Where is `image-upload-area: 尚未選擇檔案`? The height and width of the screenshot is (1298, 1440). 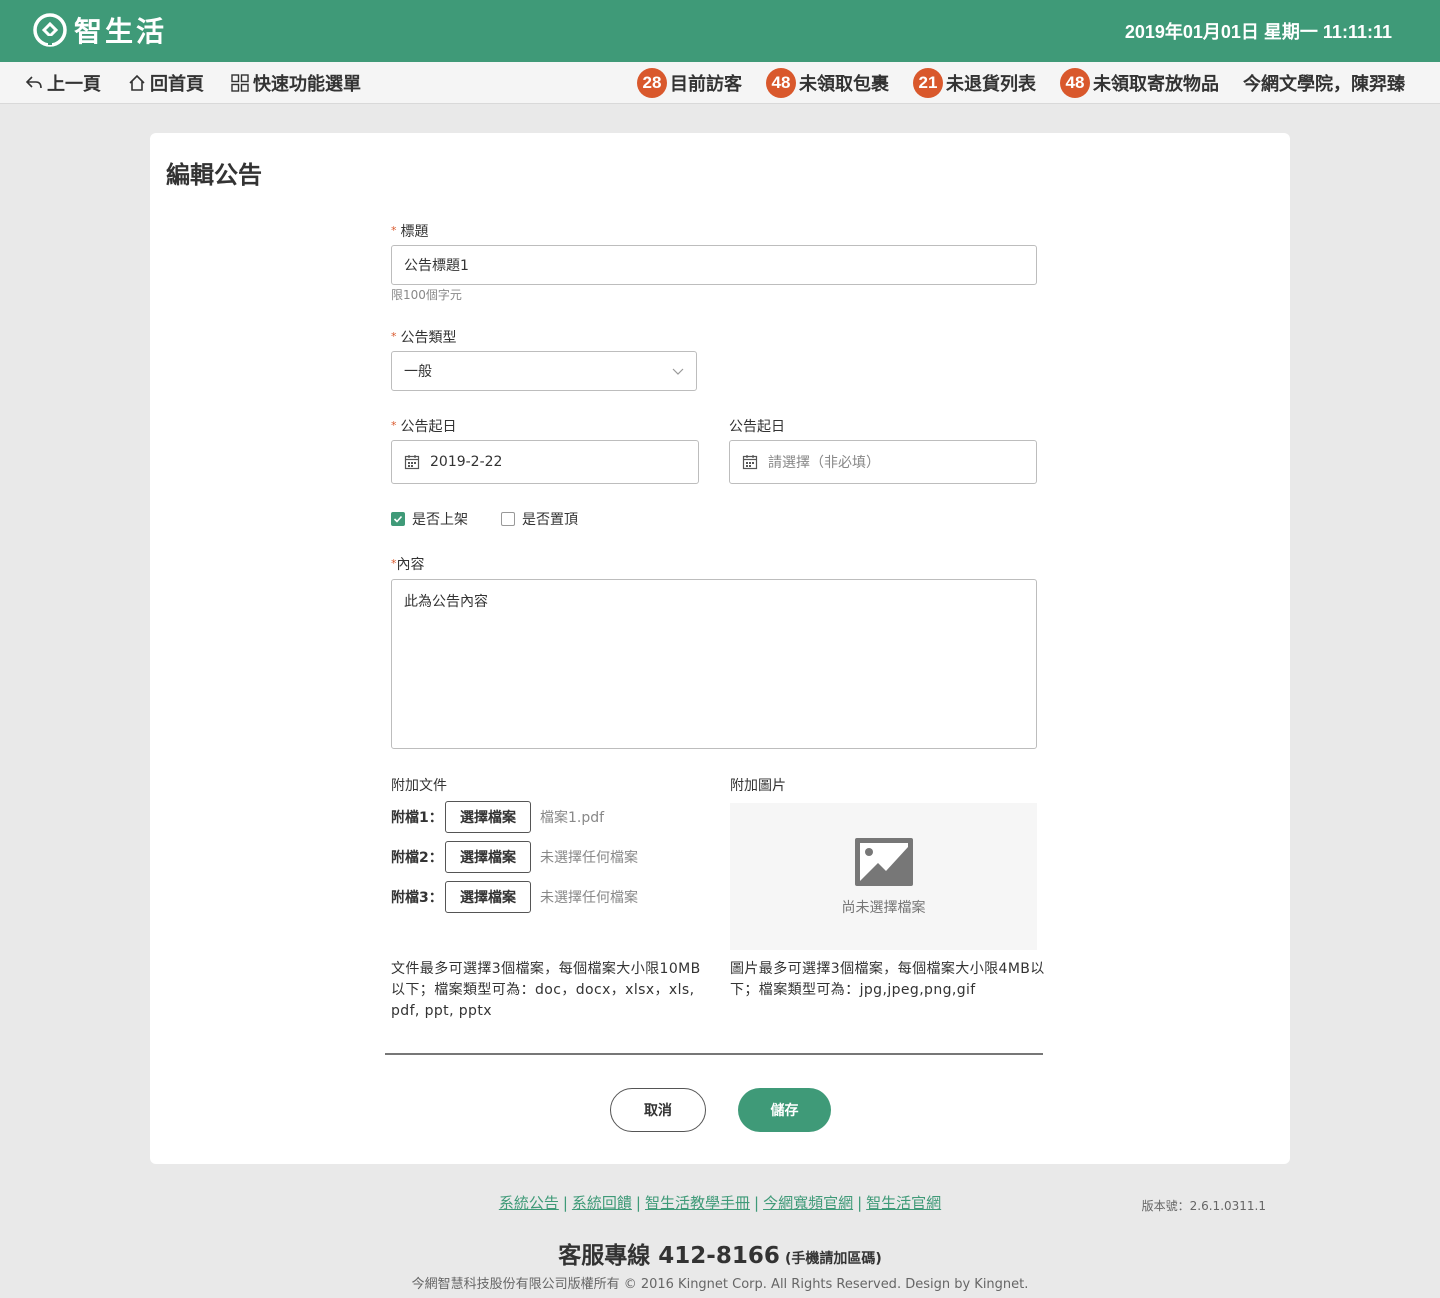 image-upload-area: 尚未選擇檔案 is located at coordinates (883, 876).